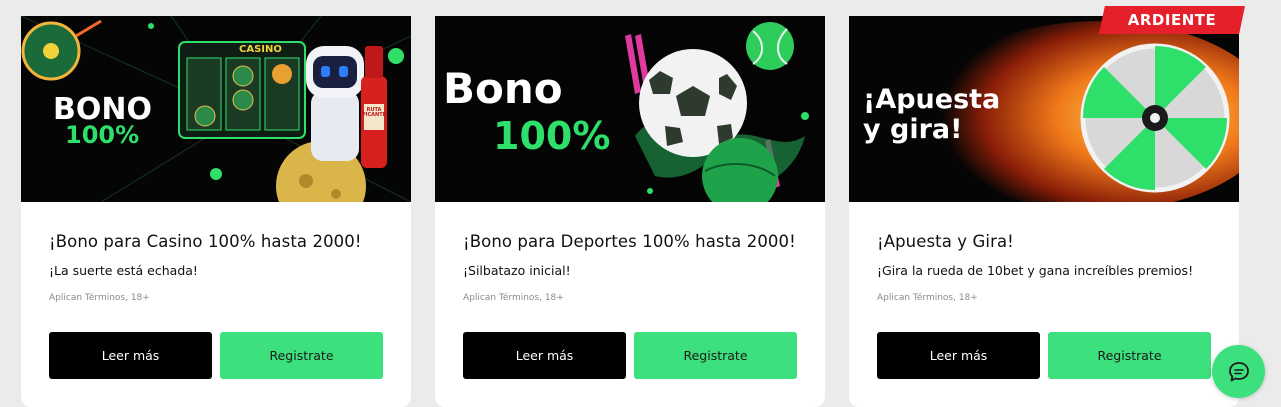  I want to click on card-title: ¡Bono para Deportes 100% hasta 2000!, so click(629, 241).